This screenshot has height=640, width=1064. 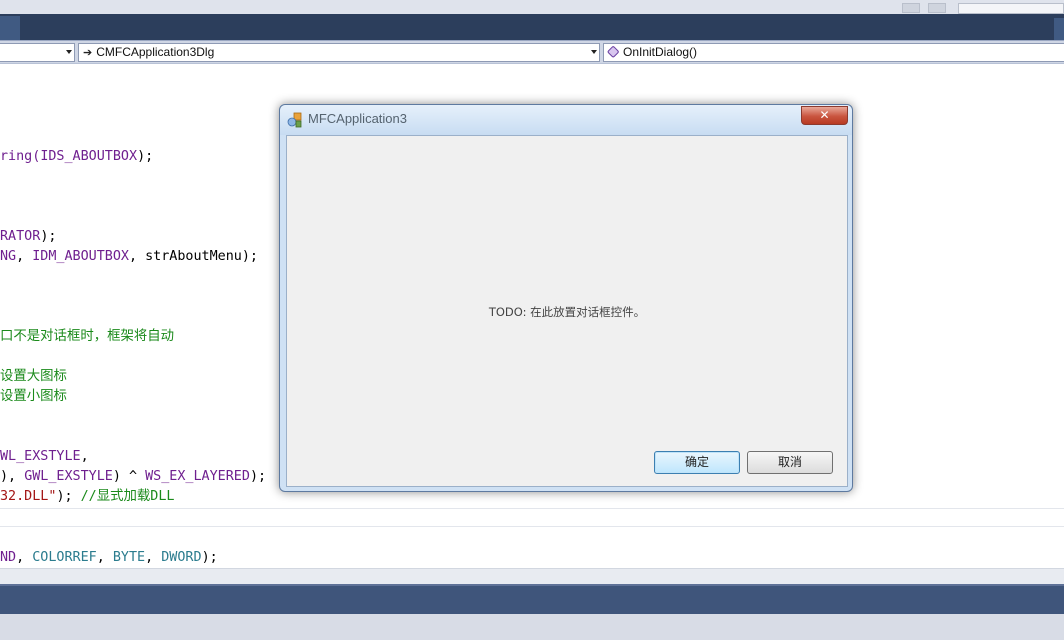 I want to click on secondary-code-editor: ND, COLORREF, BYTE, DWORD);, so click(x=532, y=538).